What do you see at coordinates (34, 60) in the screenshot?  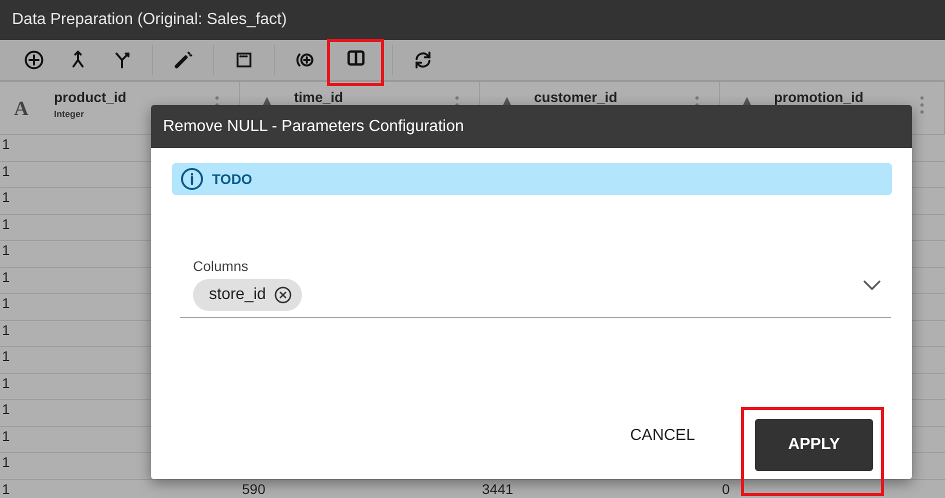 I see `add-icon` at bounding box center [34, 60].